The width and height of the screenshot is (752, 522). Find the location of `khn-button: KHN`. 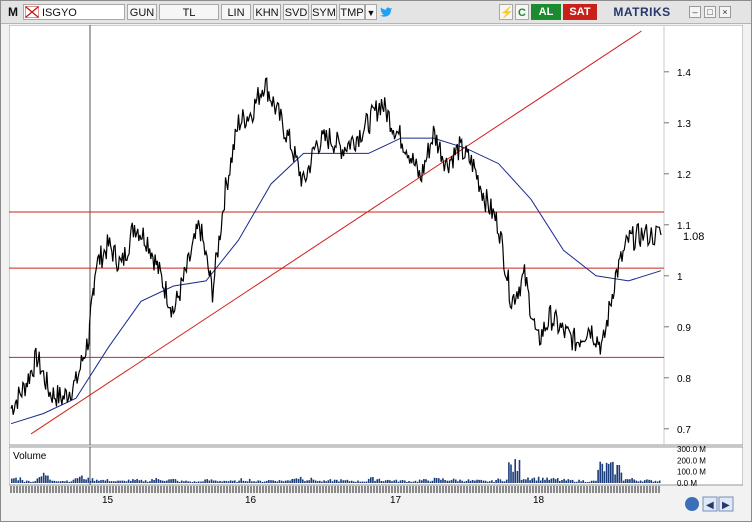

khn-button: KHN is located at coordinates (267, 12).